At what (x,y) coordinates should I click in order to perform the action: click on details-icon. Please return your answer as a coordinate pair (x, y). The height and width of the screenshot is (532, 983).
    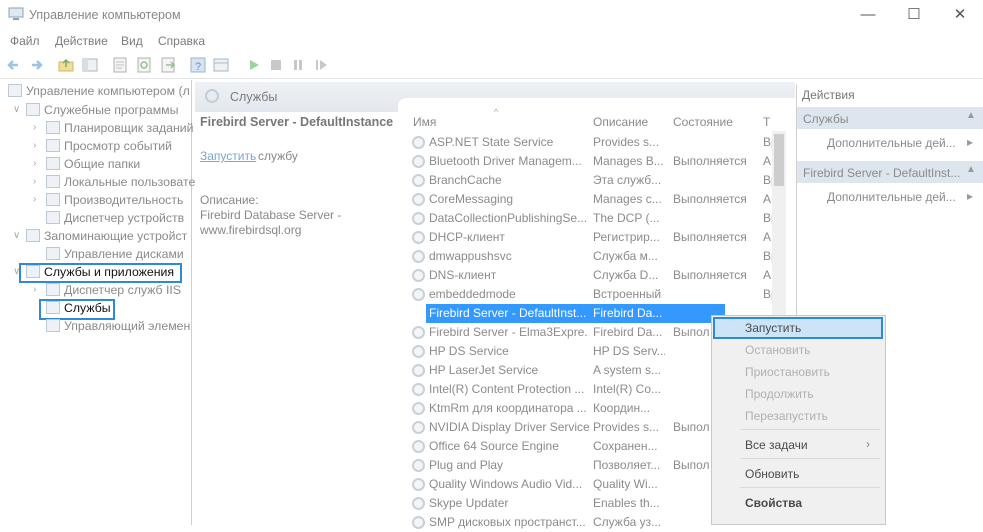
    Looking at the image, I should click on (221, 65).